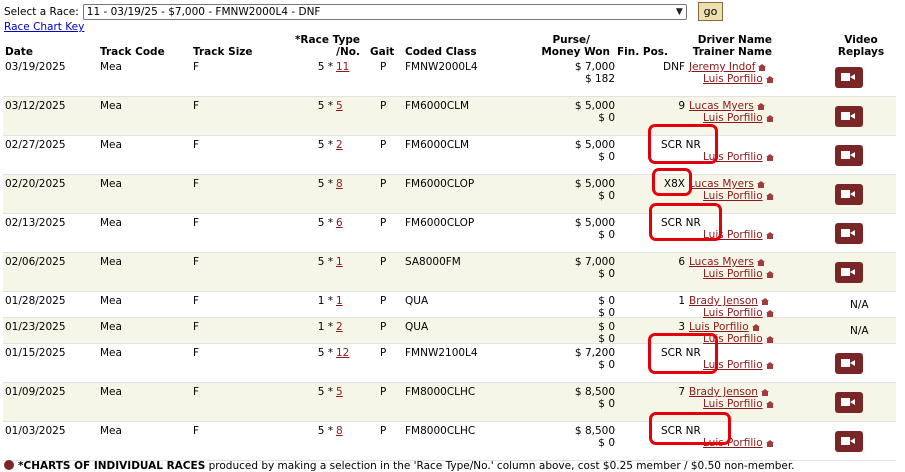  I want to click on coded-class: SA8000FM, so click(433, 262).